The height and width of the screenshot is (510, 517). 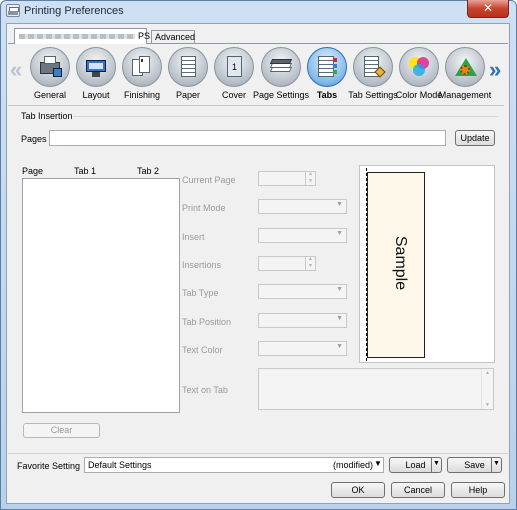 What do you see at coordinates (205, 390) in the screenshot?
I see `text-on-tab-label: Text on Tab` at bounding box center [205, 390].